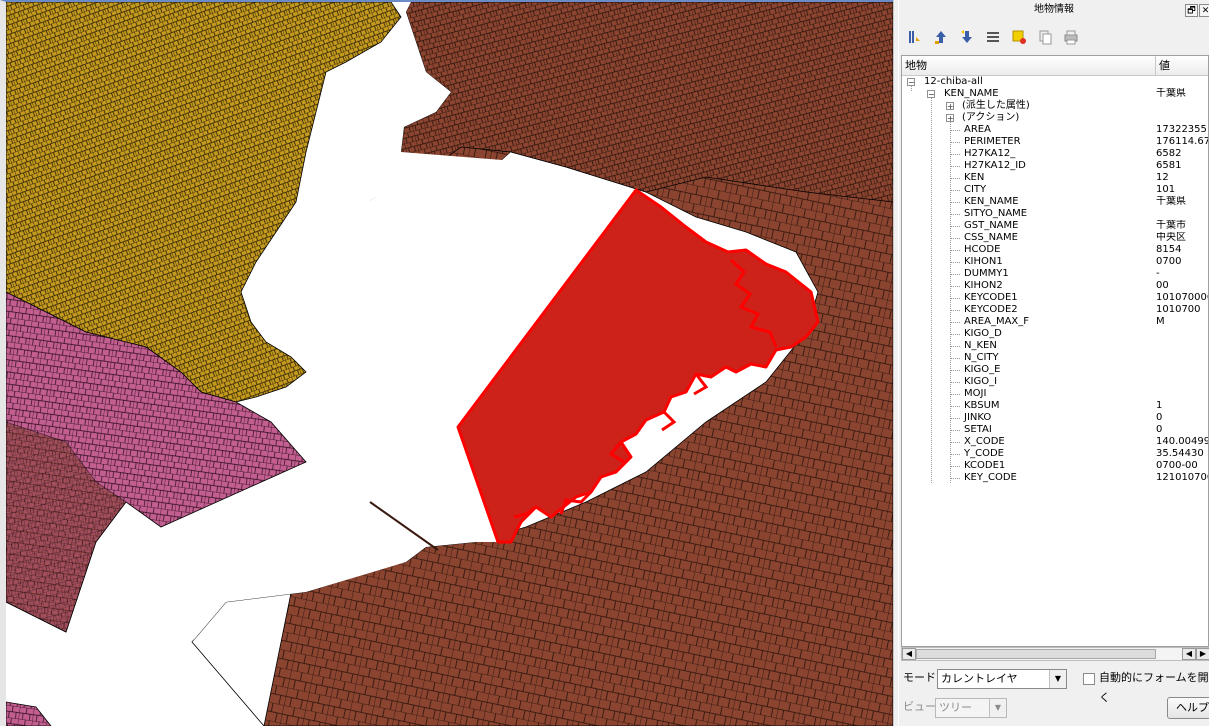 The height and width of the screenshot is (726, 1209). I want to click on attribute-row: KBSUM 1, so click(1055, 406).